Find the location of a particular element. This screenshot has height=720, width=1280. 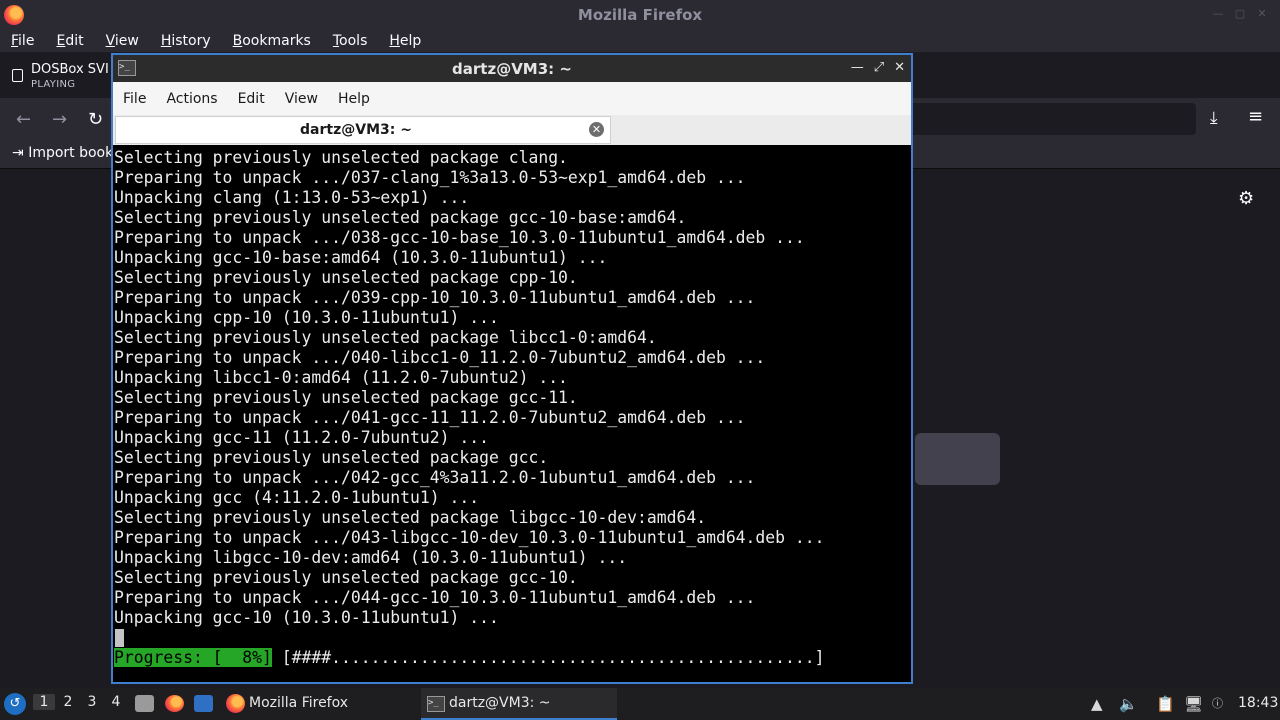

firefox-icon is located at coordinates (235, 703).